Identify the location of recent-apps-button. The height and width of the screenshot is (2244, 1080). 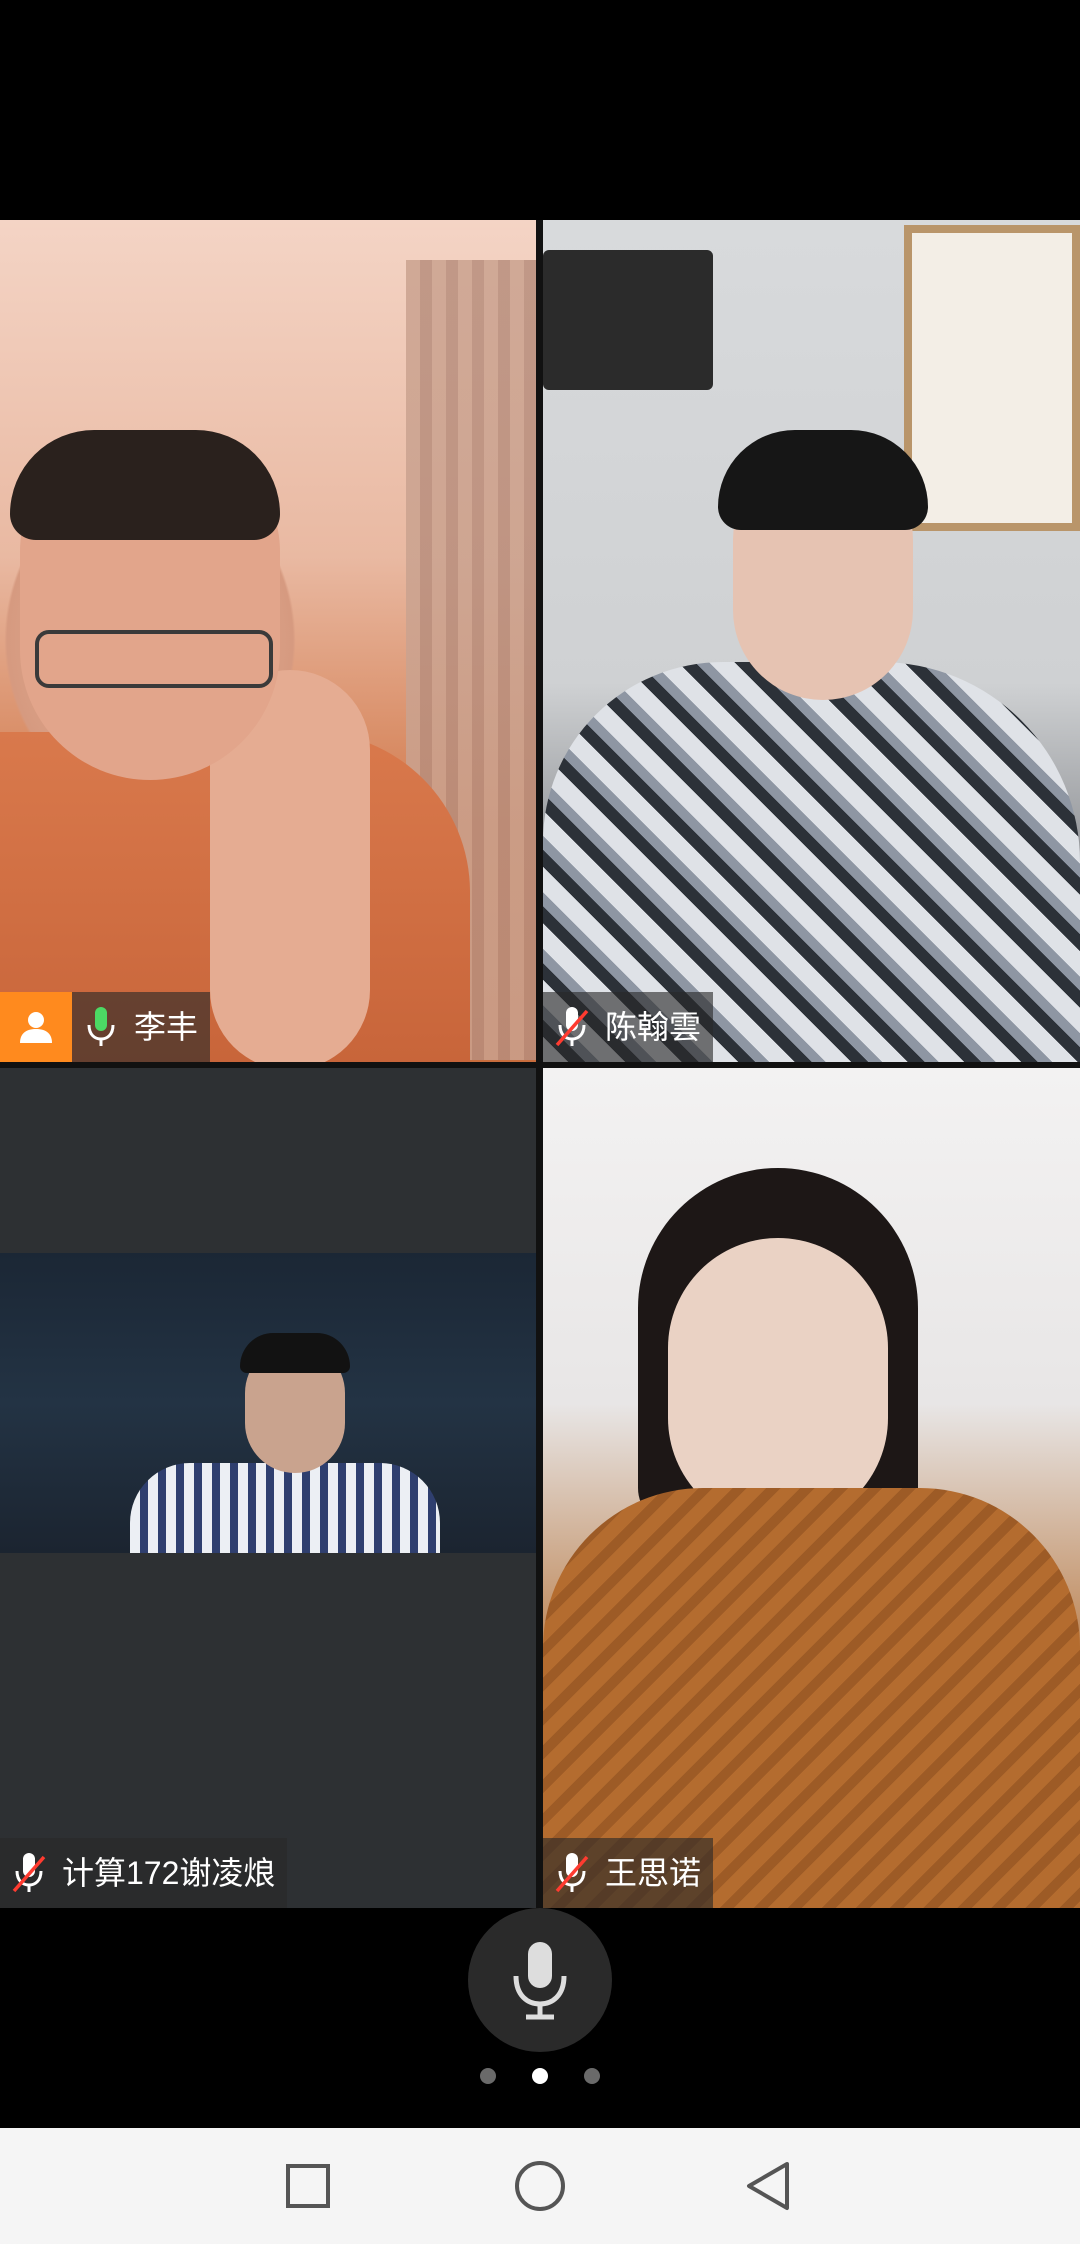
(308, 2186).